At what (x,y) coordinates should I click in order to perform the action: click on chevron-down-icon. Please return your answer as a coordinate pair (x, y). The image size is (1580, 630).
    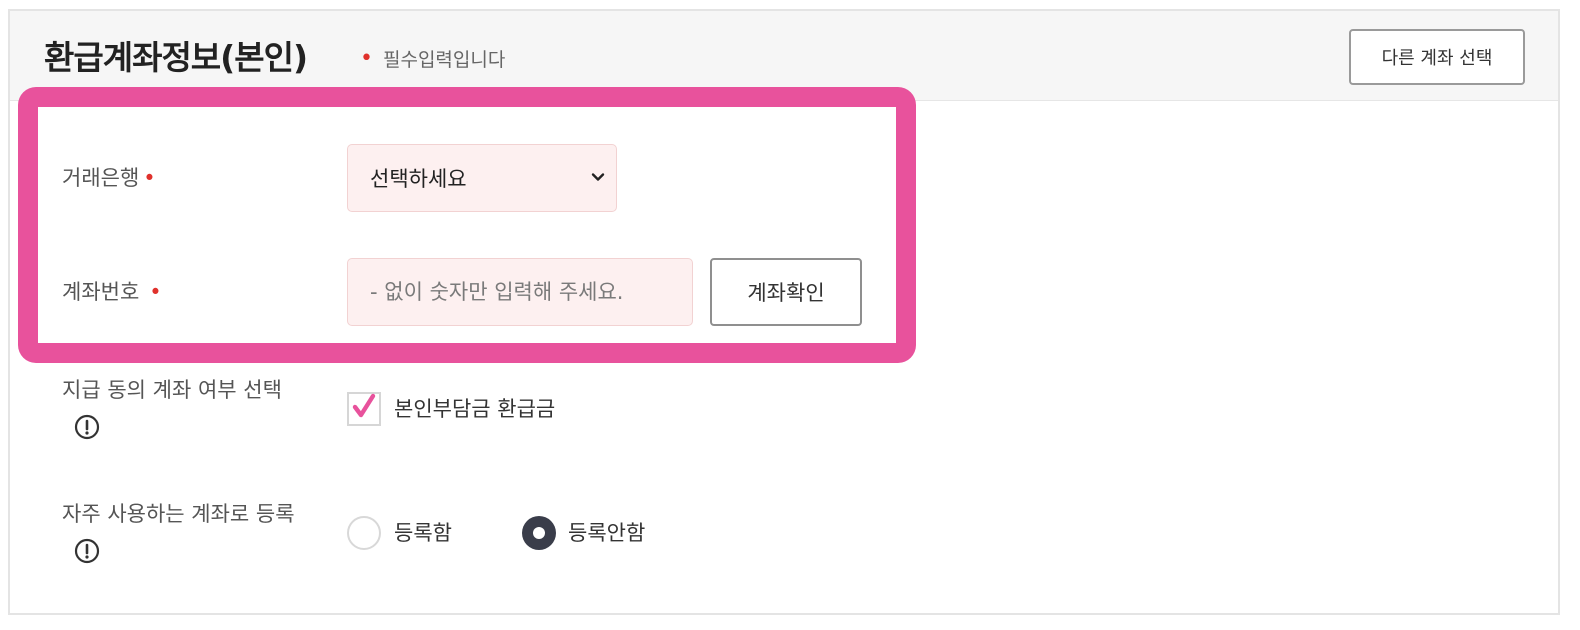
    Looking at the image, I should click on (598, 177).